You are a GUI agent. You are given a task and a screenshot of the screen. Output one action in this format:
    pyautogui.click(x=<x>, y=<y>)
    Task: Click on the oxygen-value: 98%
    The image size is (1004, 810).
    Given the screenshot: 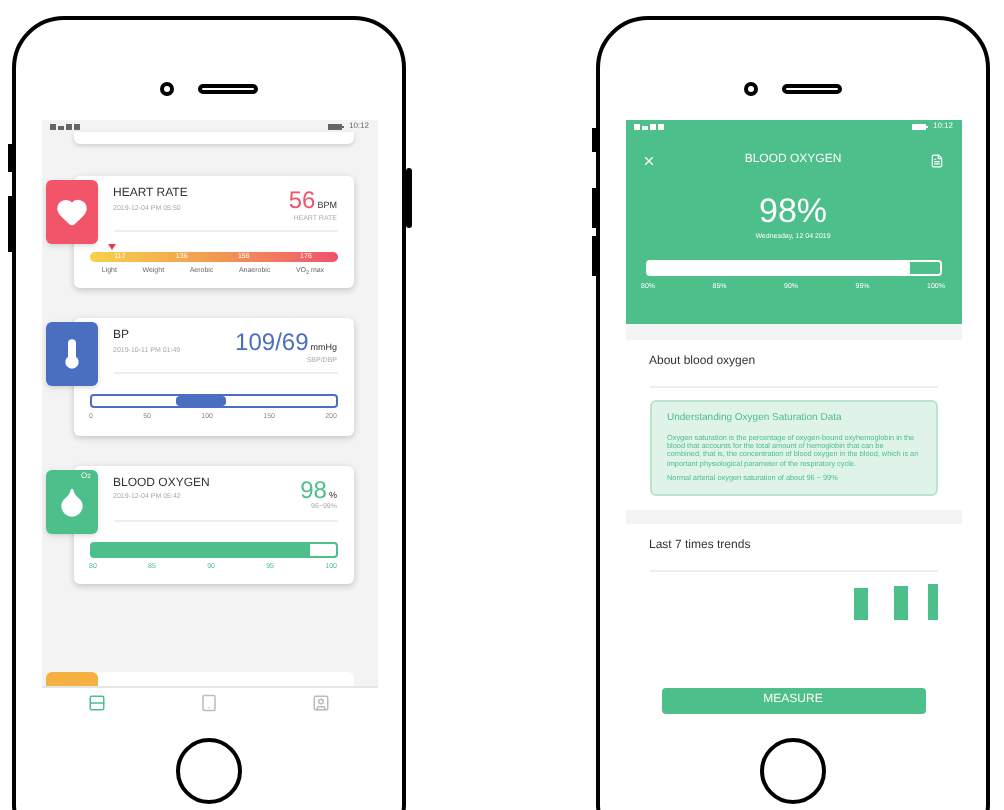 What is the action you would take?
    pyautogui.click(x=793, y=211)
    